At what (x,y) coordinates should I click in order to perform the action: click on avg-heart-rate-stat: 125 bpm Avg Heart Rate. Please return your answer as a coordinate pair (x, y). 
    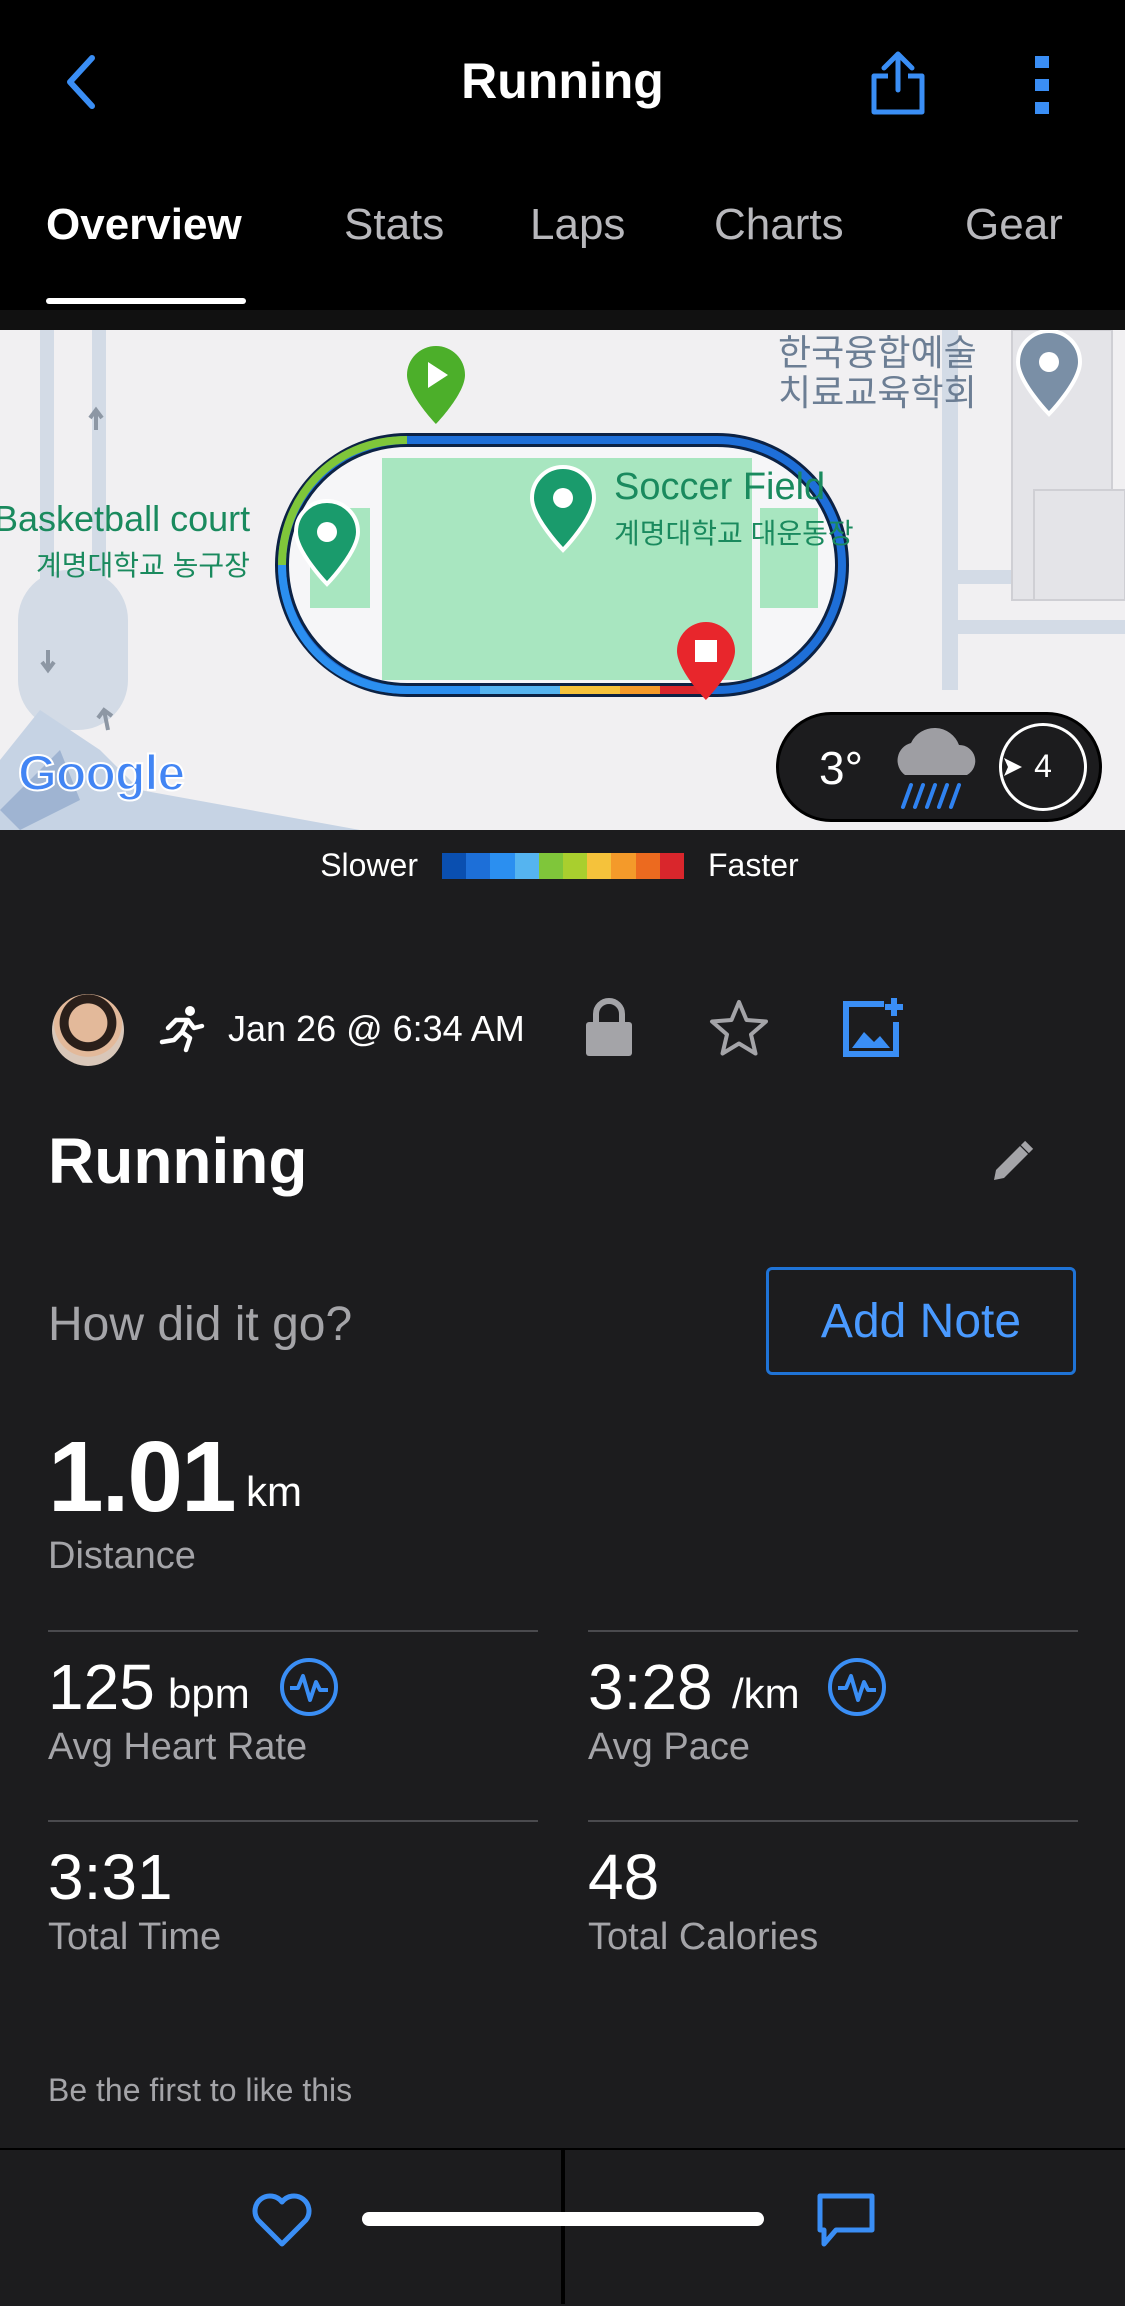
    Looking at the image, I should click on (293, 1710).